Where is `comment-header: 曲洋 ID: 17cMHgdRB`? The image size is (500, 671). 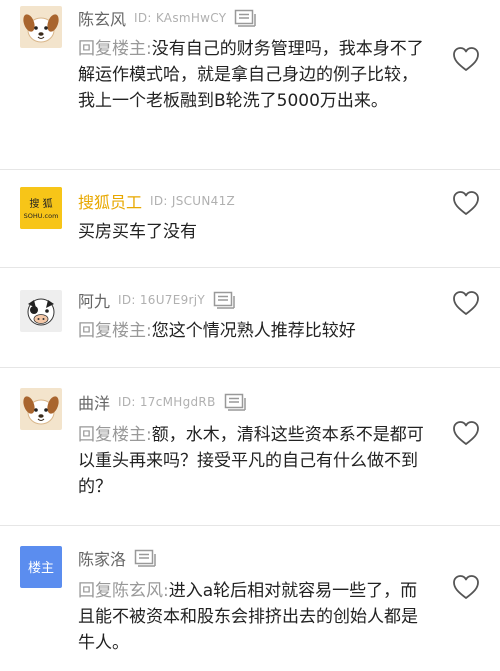 comment-header: 曲洋 ID: 17cMHgdRB is located at coordinates (162, 402).